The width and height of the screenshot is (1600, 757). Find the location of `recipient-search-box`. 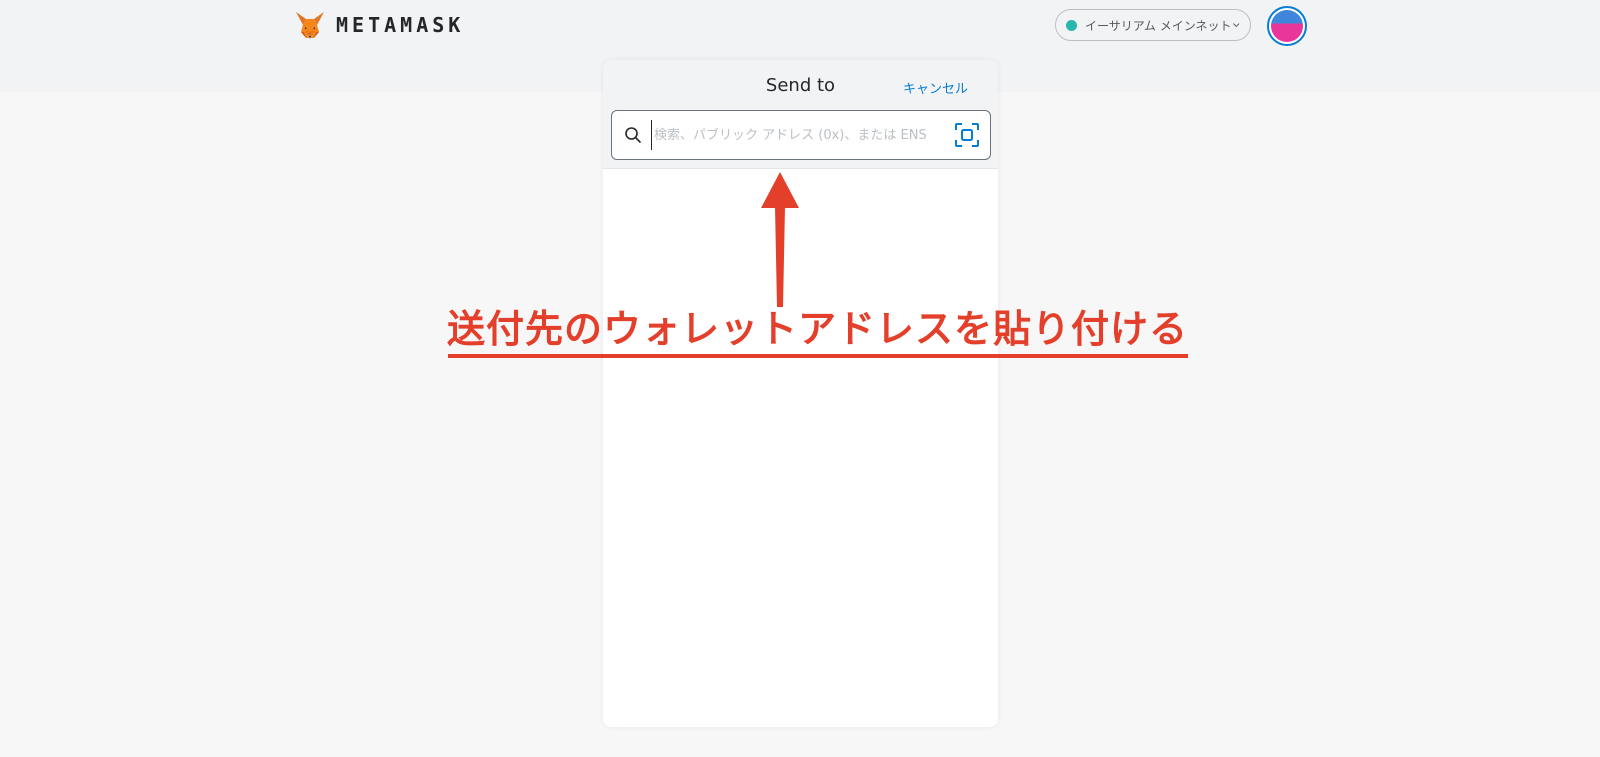

recipient-search-box is located at coordinates (801, 135).